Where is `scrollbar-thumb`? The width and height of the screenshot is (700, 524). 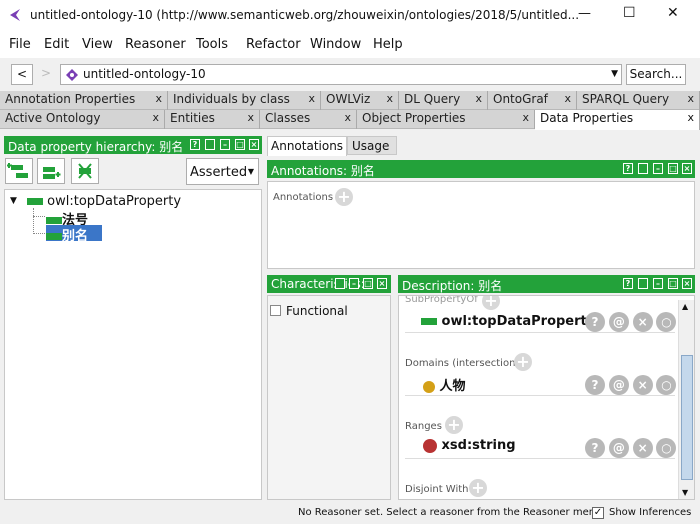 scrollbar-thumb is located at coordinates (687, 417).